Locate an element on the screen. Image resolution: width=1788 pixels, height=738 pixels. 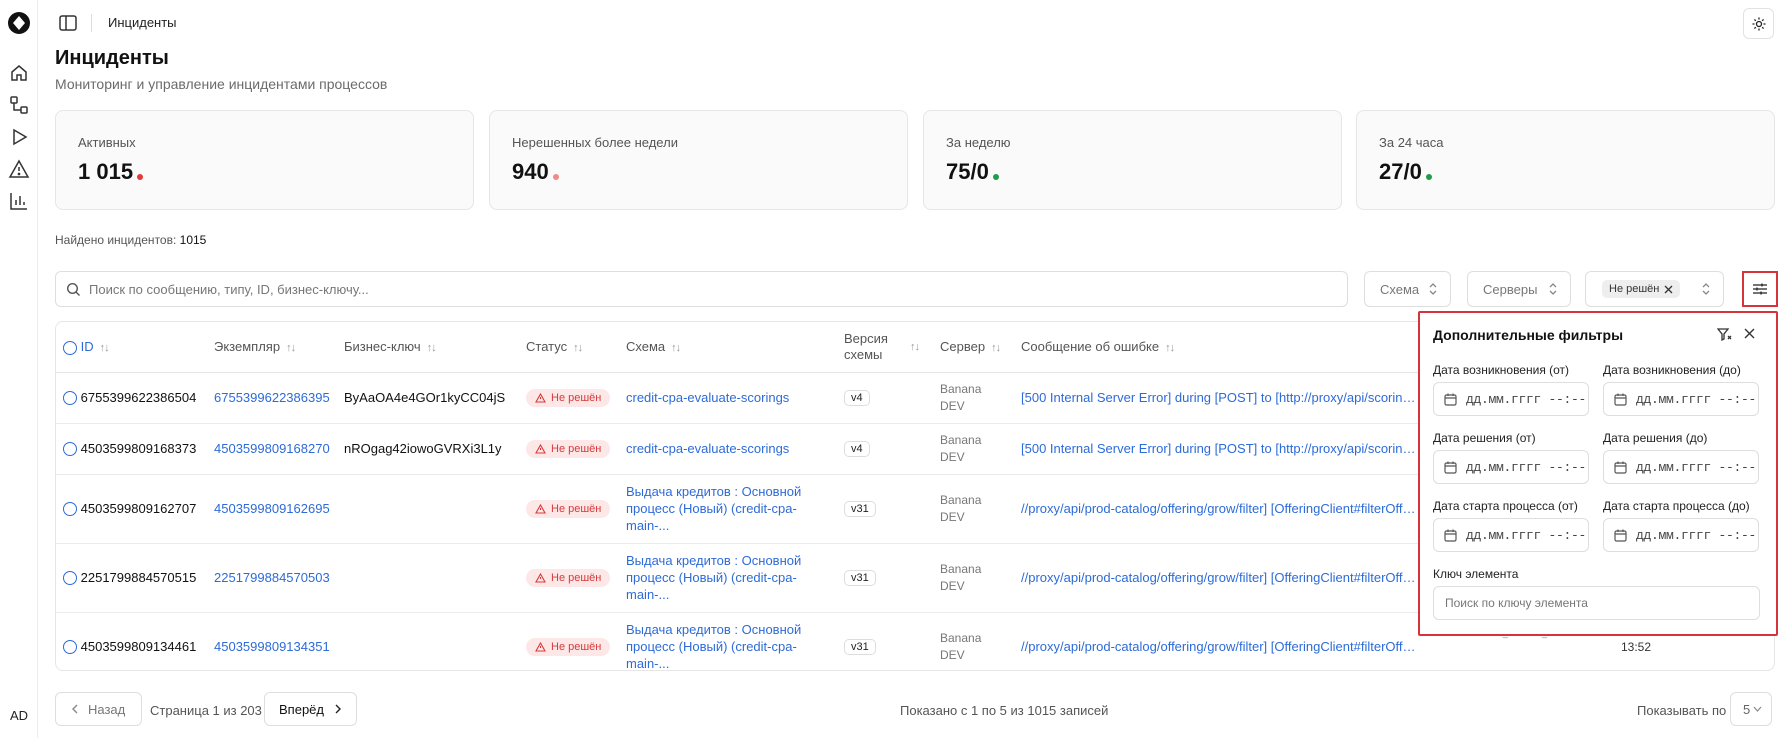
top-bar: Инциденты is located at coordinates (913, 23).